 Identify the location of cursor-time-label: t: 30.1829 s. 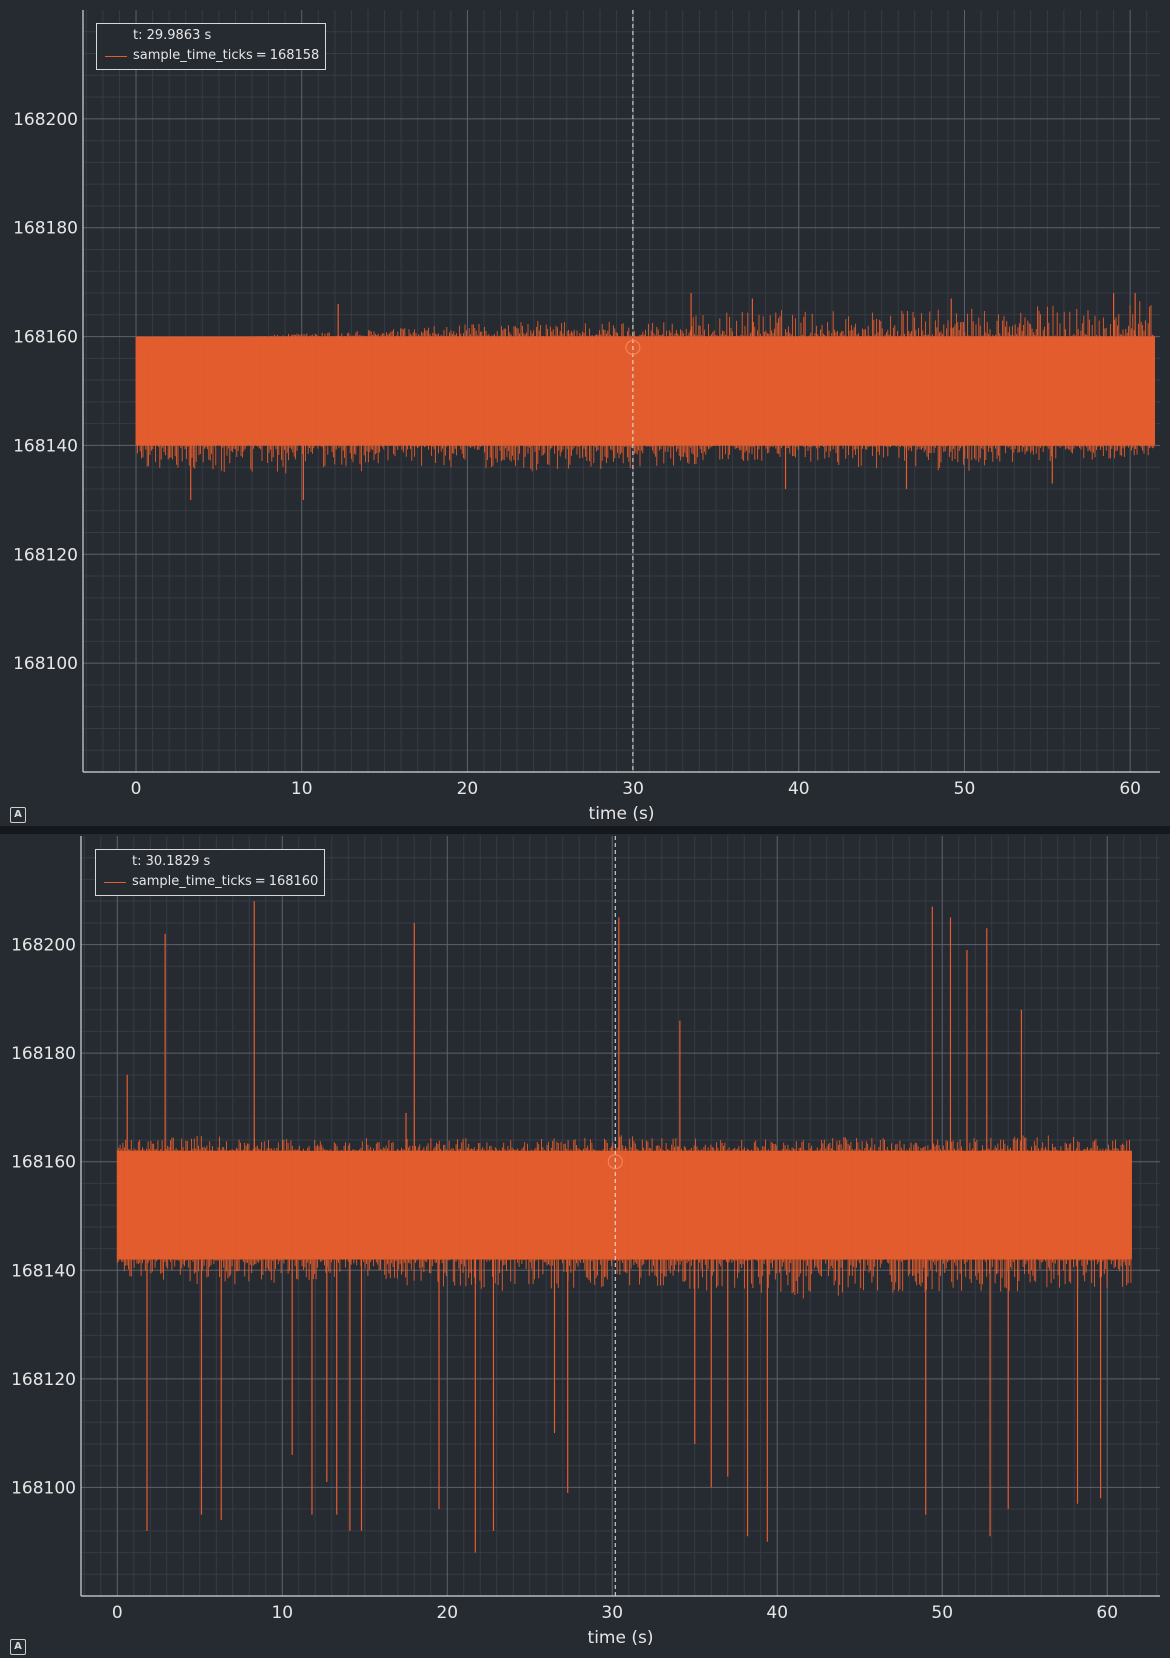
(171, 861).